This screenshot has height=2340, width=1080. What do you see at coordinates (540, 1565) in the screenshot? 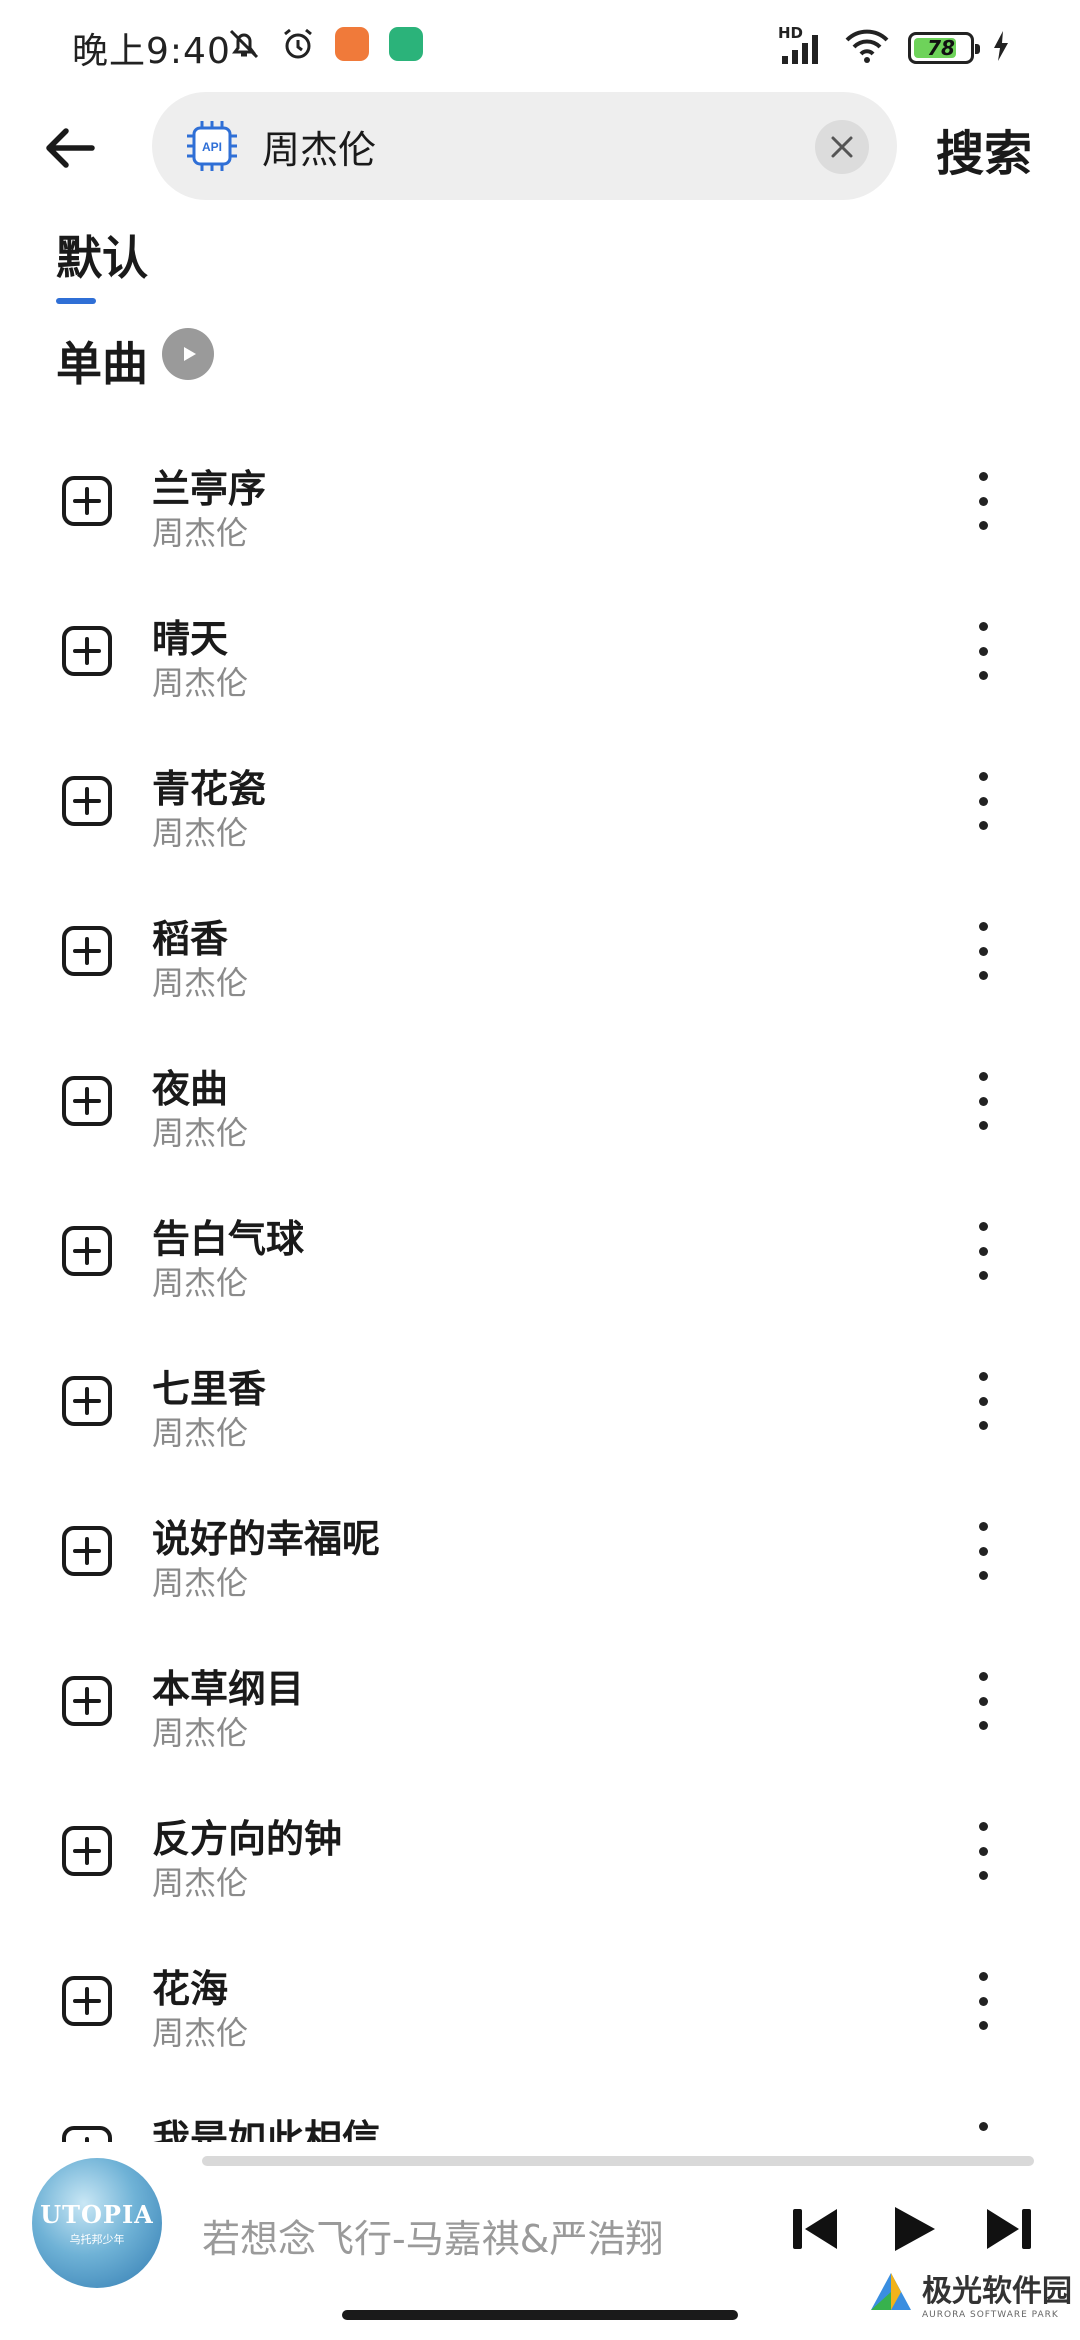
I see `song-row: 说好的幸福呢 周杰伦` at bounding box center [540, 1565].